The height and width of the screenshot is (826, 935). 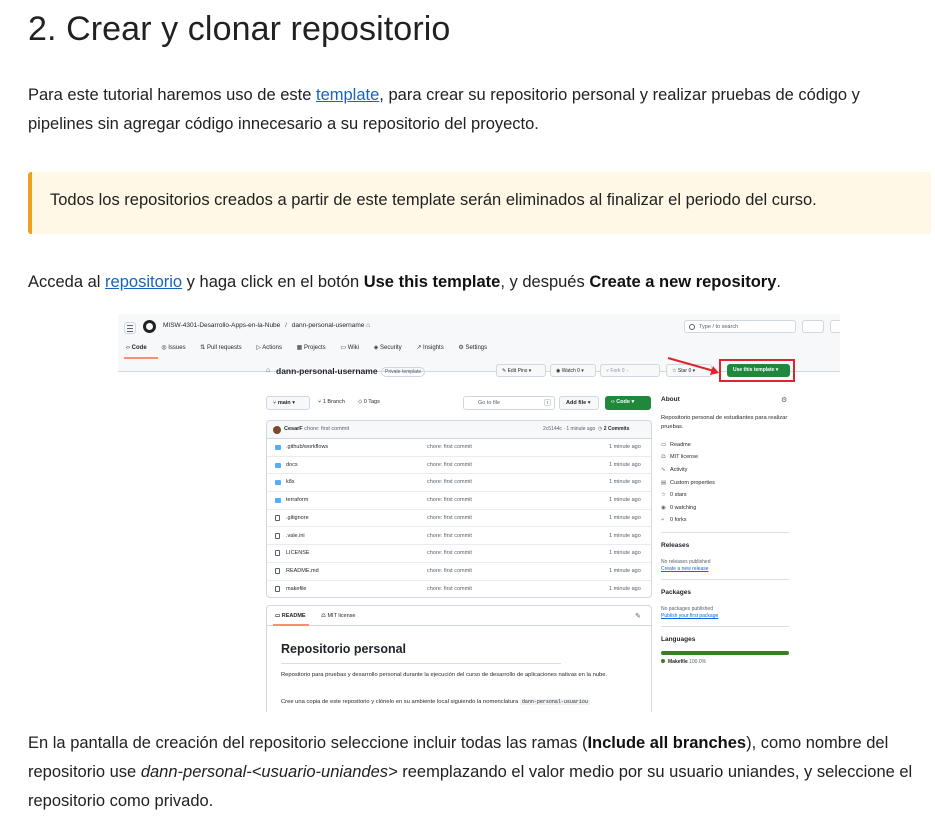 What do you see at coordinates (302, 570) in the screenshot?
I see `file-name: README.md` at bounding box center [302, 570].